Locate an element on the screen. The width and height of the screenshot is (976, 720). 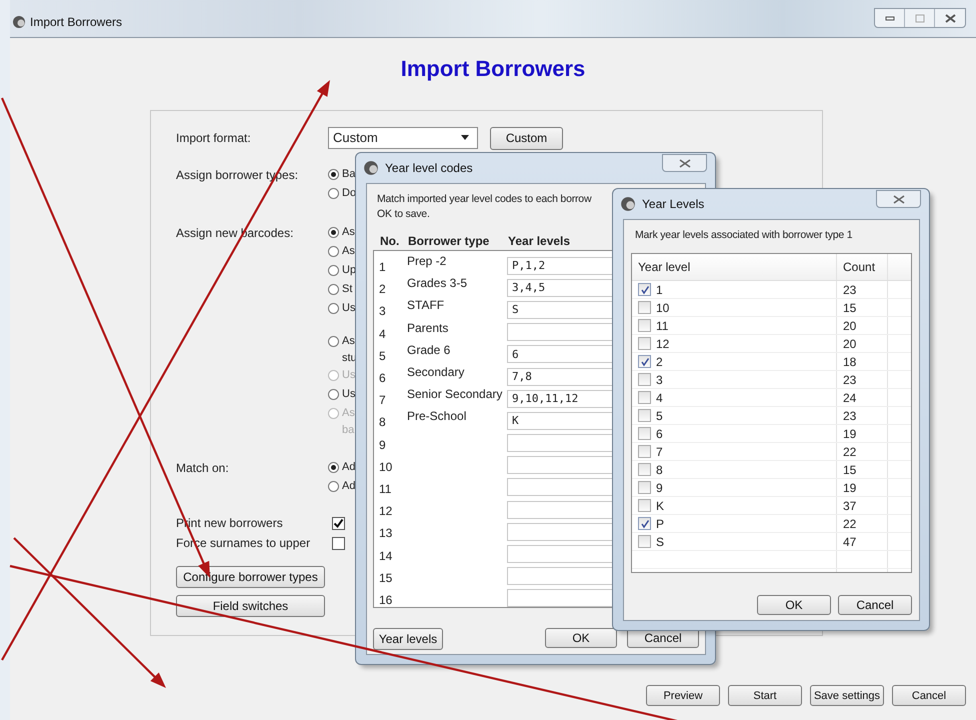
table-cell: 7 is located at coordinates (659, 451).